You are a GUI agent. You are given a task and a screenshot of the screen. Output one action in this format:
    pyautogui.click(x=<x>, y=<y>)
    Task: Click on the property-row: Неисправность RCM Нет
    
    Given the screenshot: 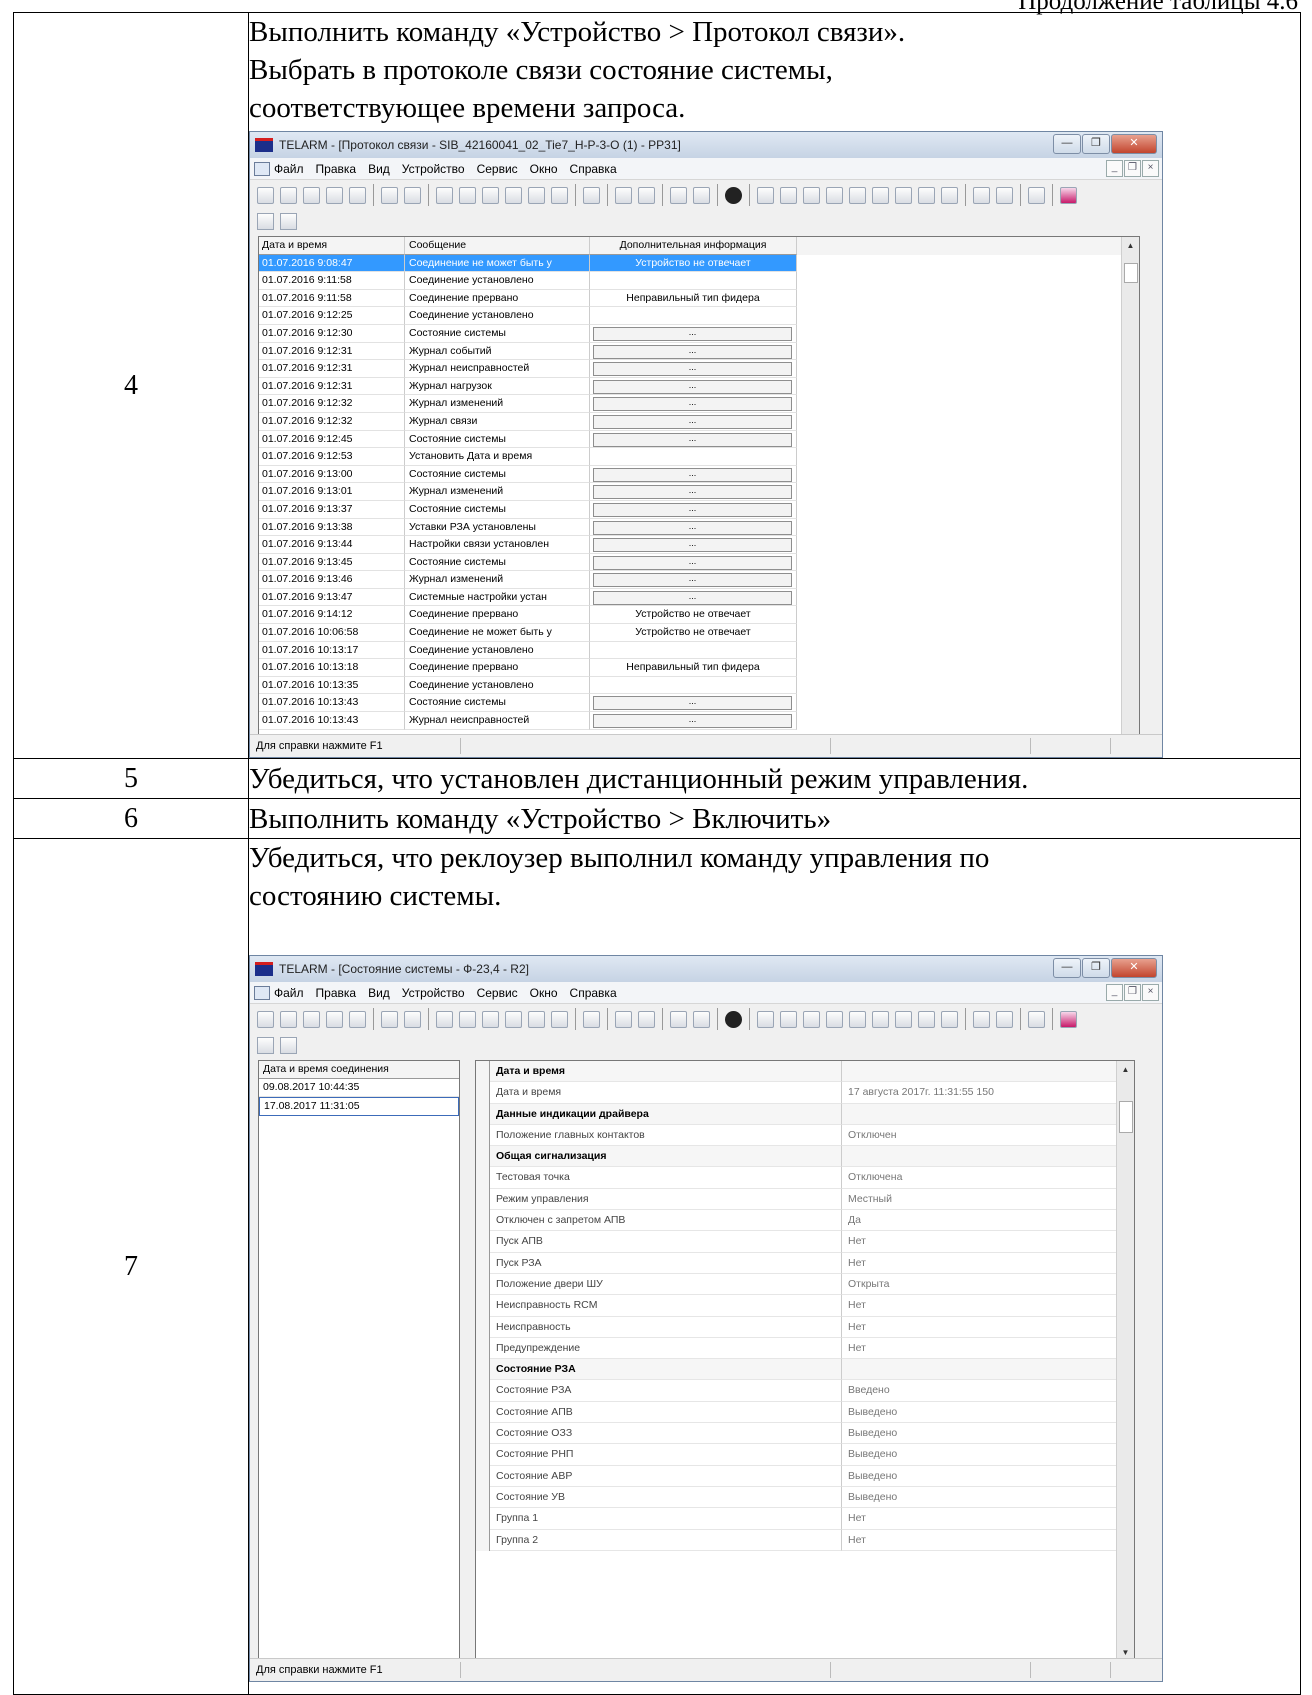 What is the action you would take?
    pyautogui.click(x=805, y=1306)
    